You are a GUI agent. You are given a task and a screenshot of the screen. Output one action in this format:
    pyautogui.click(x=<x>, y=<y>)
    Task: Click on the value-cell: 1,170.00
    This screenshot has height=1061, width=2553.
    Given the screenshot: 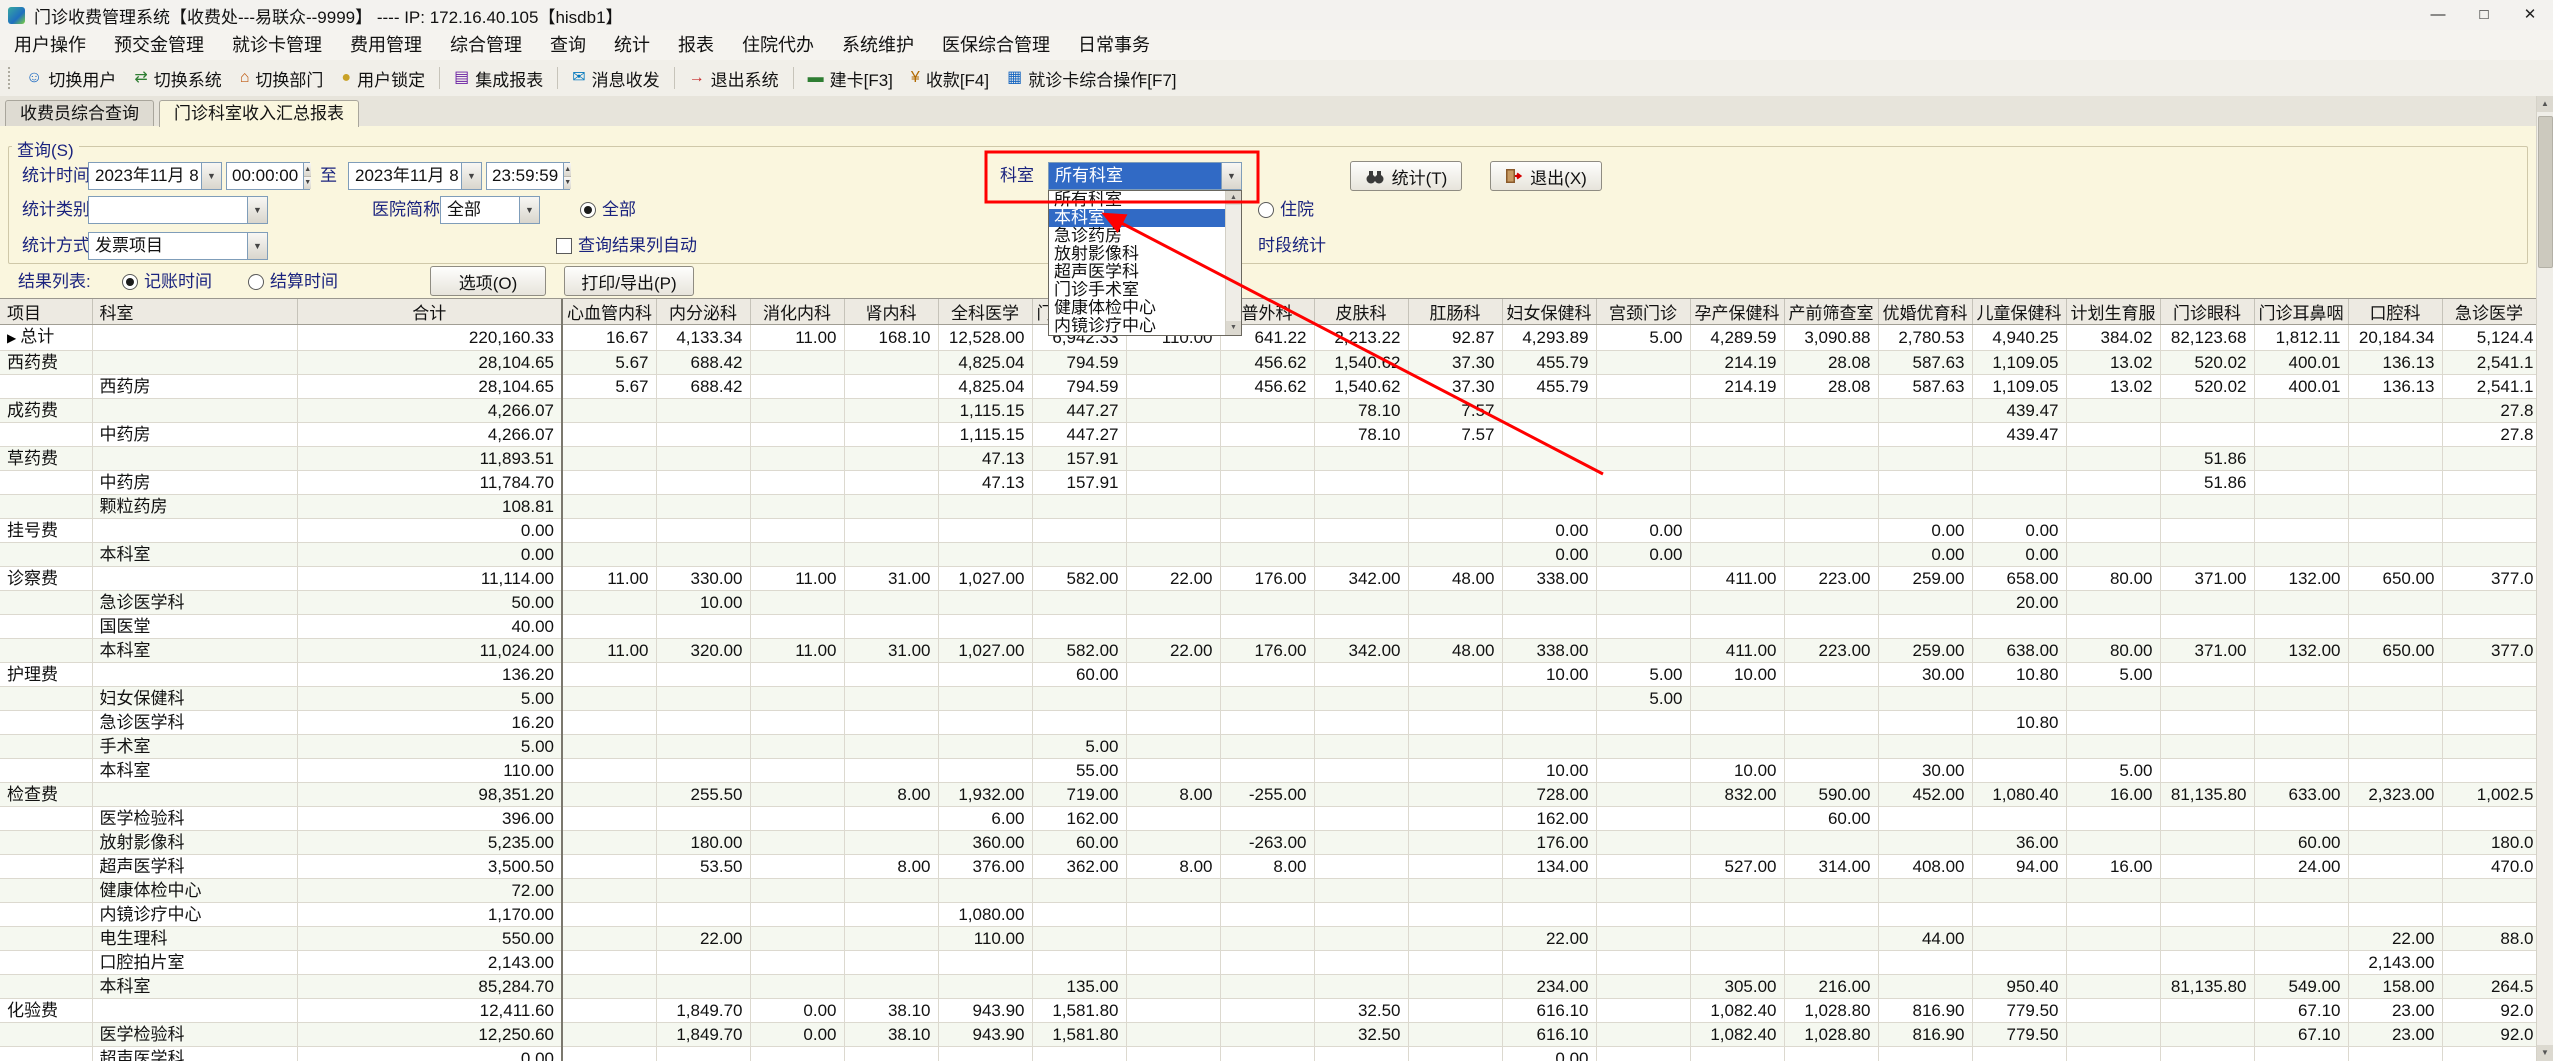 What is the action you would take?
    pyautogui.click(x=430, y=914)
    